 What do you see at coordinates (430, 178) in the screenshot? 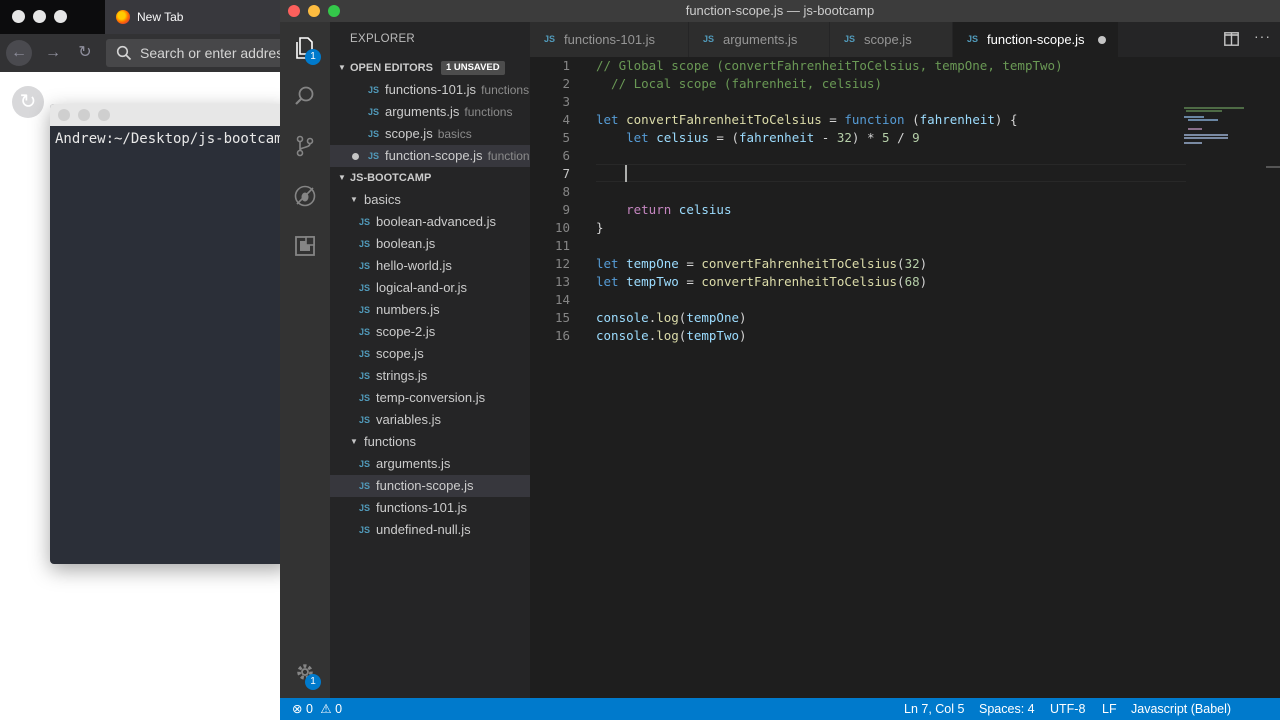
I see `project-header: ▼ JS-BOOTCAMP` at bounding box center [430, 178].